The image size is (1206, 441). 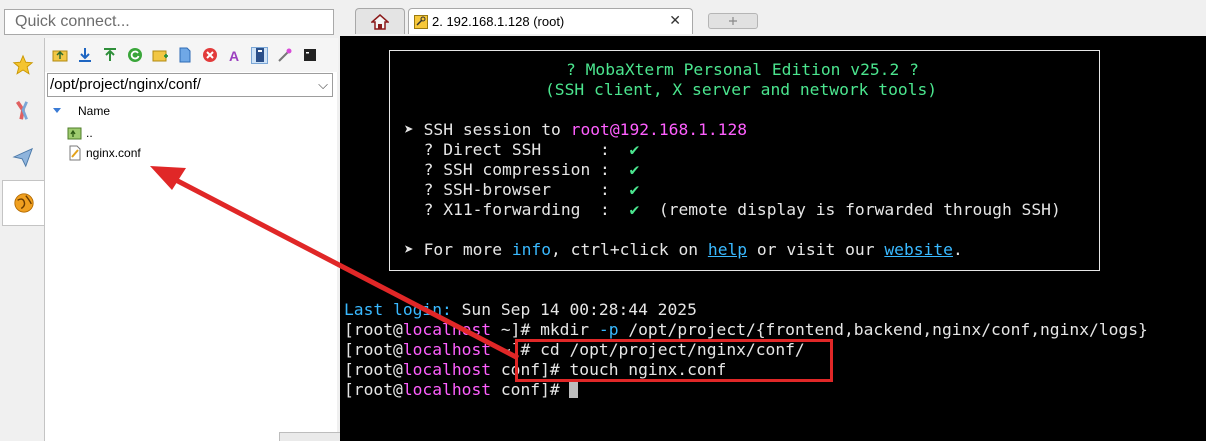 I want to click on list-item-nginx-conf: nginx.conf, so click(x=104, y=153).